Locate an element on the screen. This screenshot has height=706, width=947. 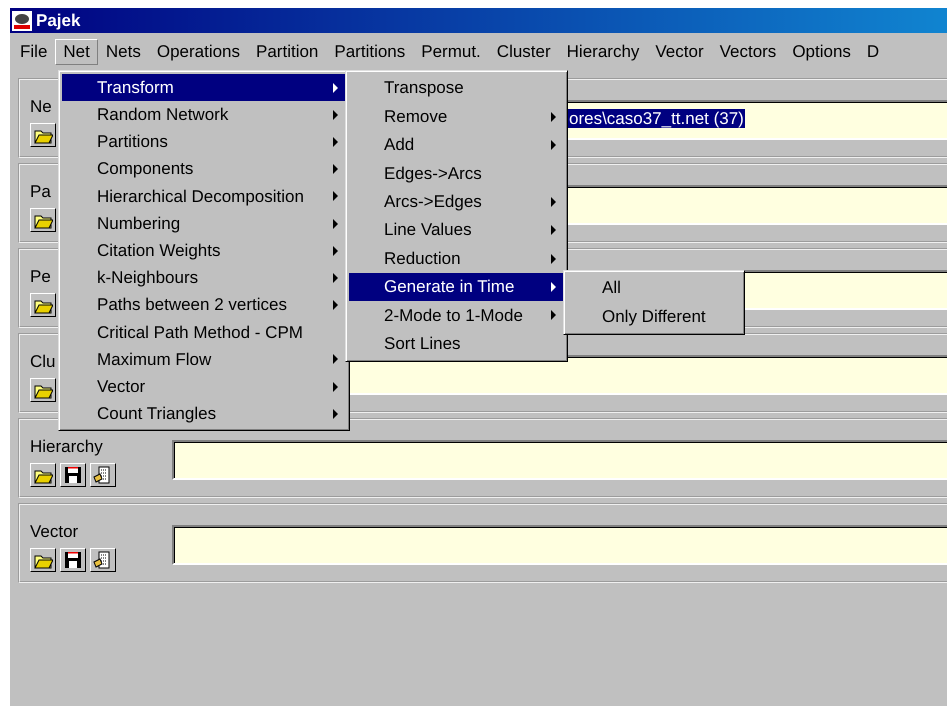
panel-label: Clu is located at coordinates (43, 362).